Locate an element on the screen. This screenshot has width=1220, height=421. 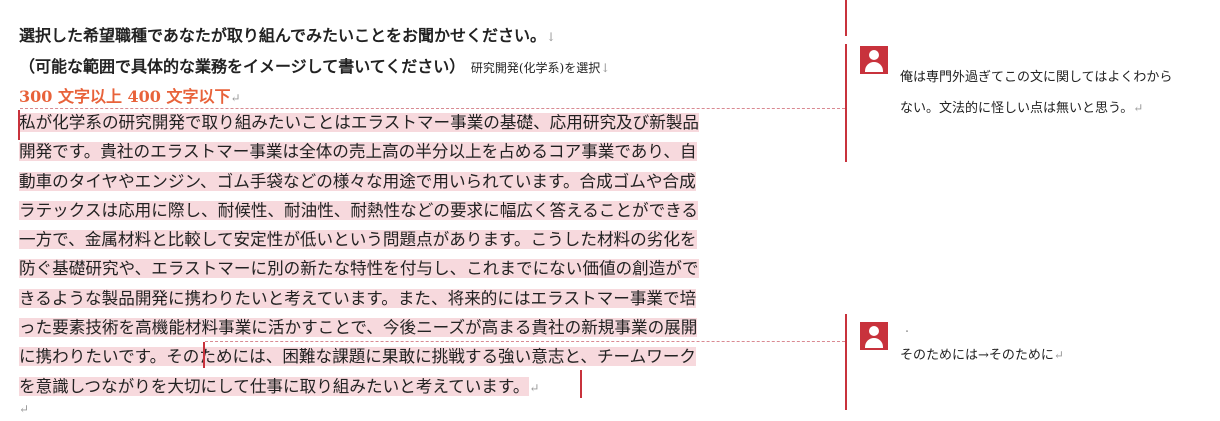
comment-2-edge is located at coordinates (846, 362).